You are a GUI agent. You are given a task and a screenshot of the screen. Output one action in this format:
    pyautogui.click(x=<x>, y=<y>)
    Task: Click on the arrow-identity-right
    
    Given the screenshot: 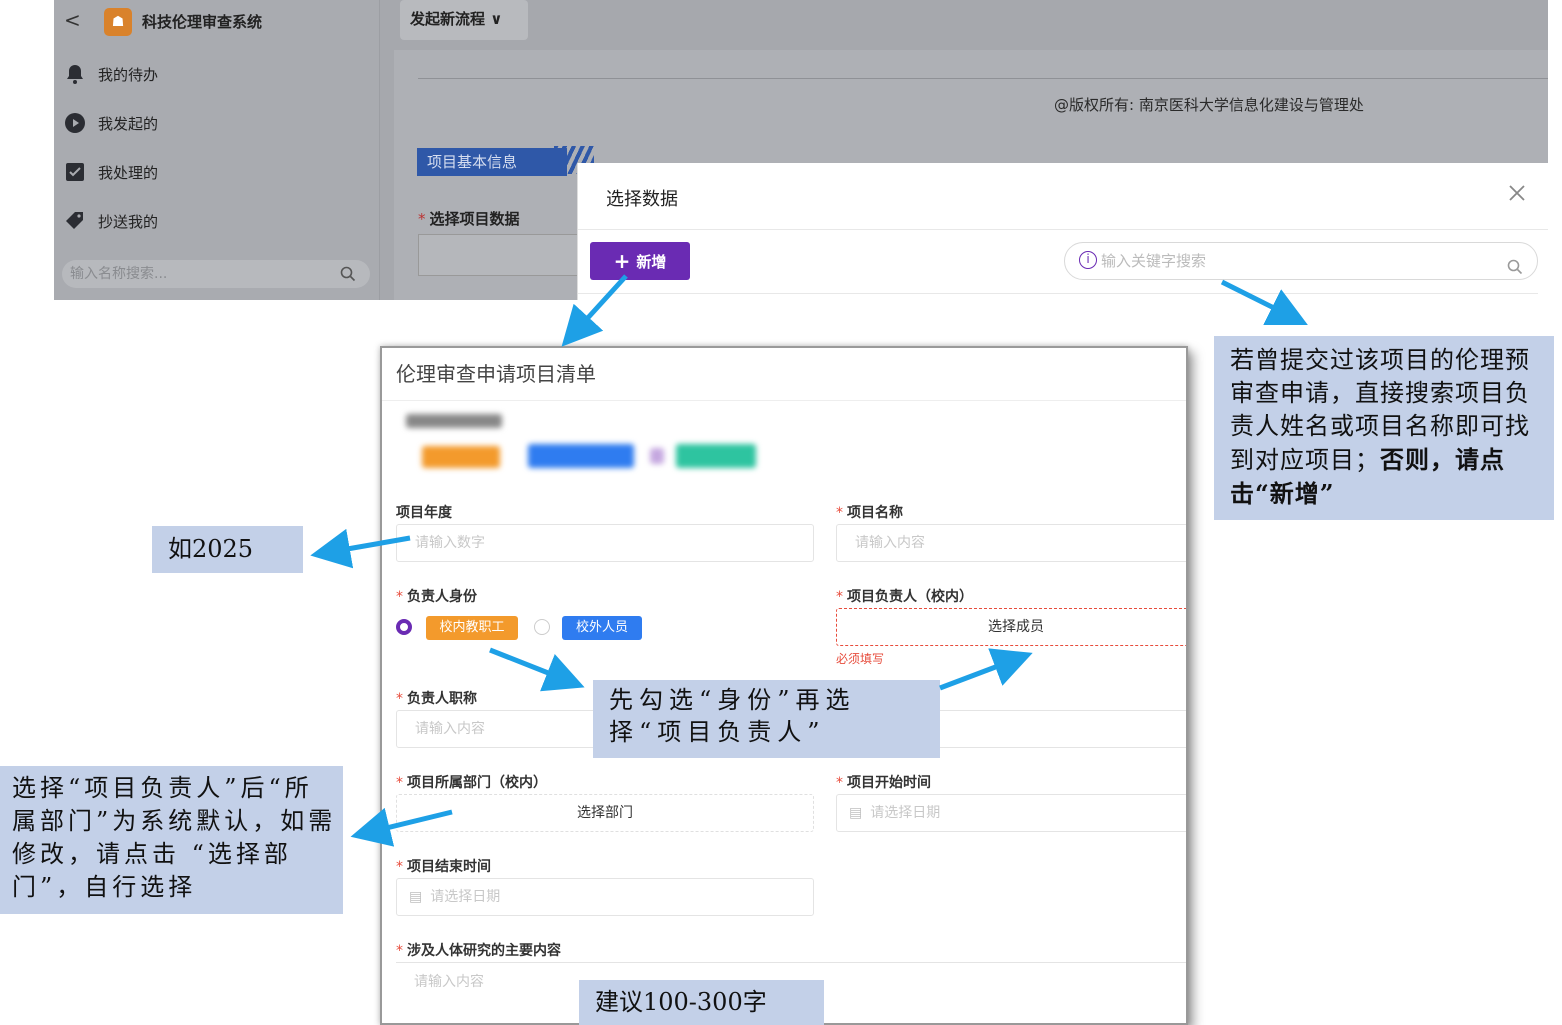 What is the action you would take?
    pyautogui.click(x=986, y=669)
    